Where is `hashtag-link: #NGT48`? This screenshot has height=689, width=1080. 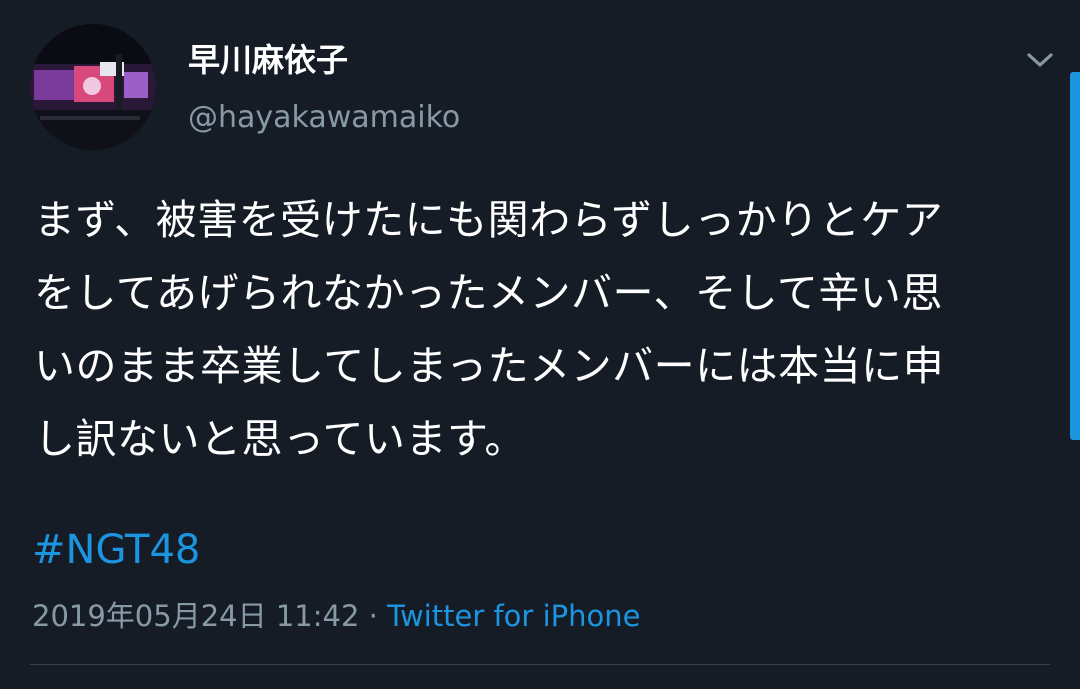 hashtag-link: #NGT48 is located at coordinates (116, 550).